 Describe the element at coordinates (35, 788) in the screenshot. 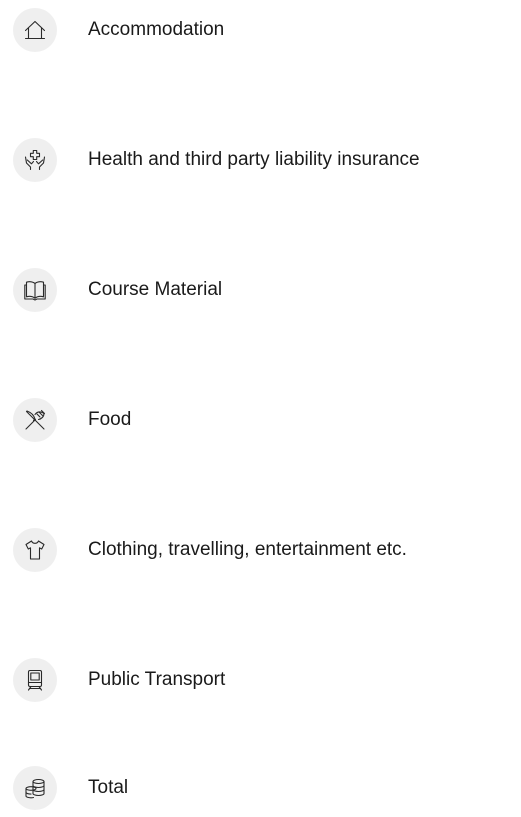

I see `coin-stack-icon` at that location.